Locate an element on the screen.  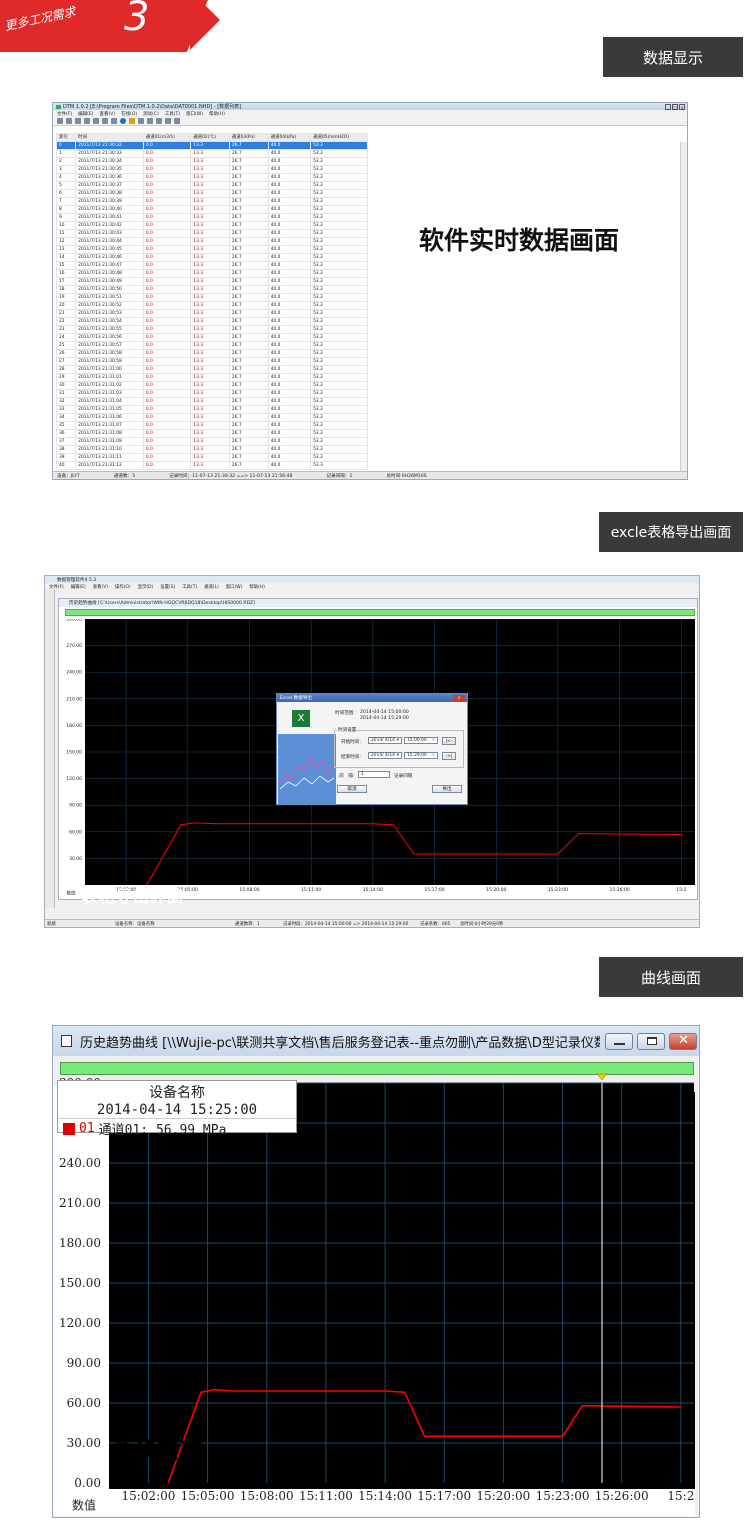
record-icon is located at coordinates (87, 121).